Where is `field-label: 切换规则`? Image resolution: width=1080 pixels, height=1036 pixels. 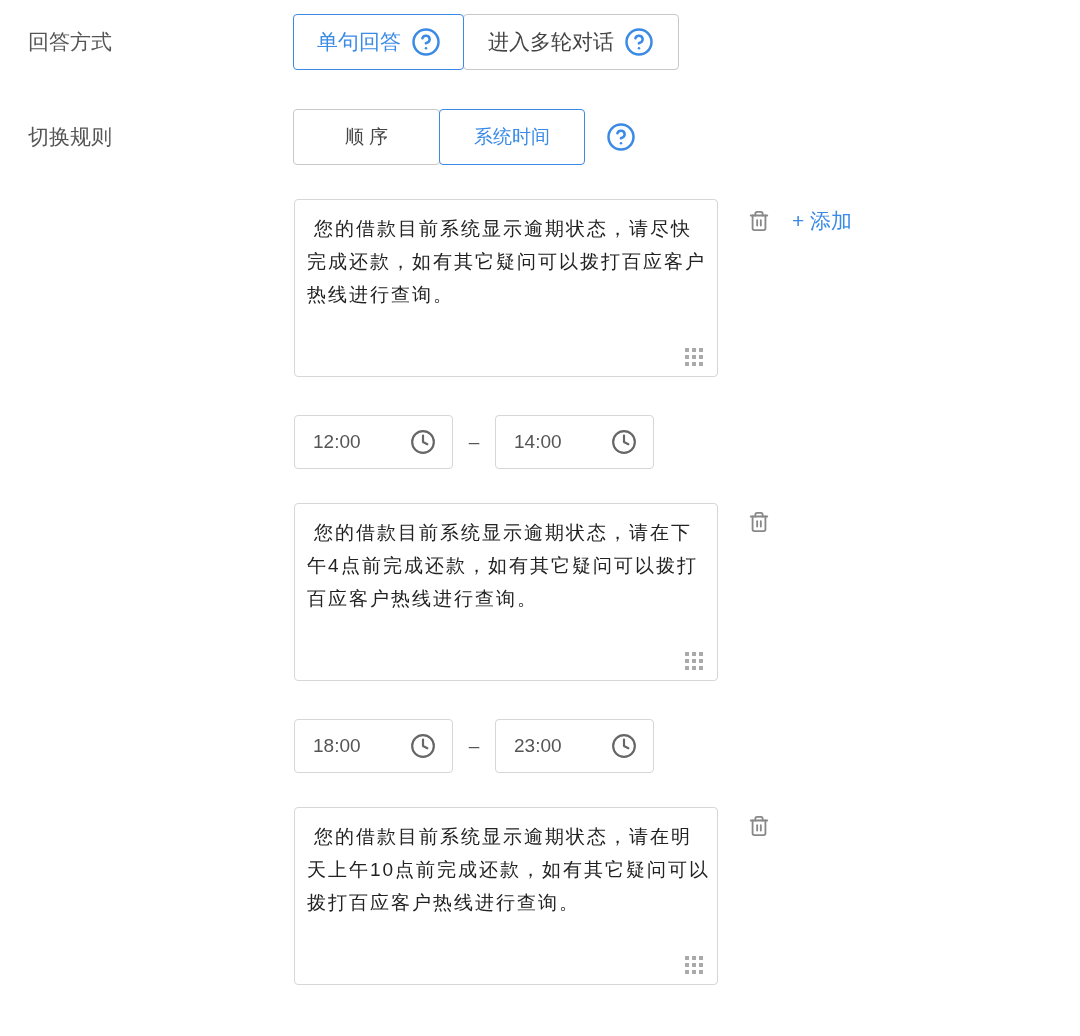
field-label: 切换规则 is located at coordinates (70, 137).